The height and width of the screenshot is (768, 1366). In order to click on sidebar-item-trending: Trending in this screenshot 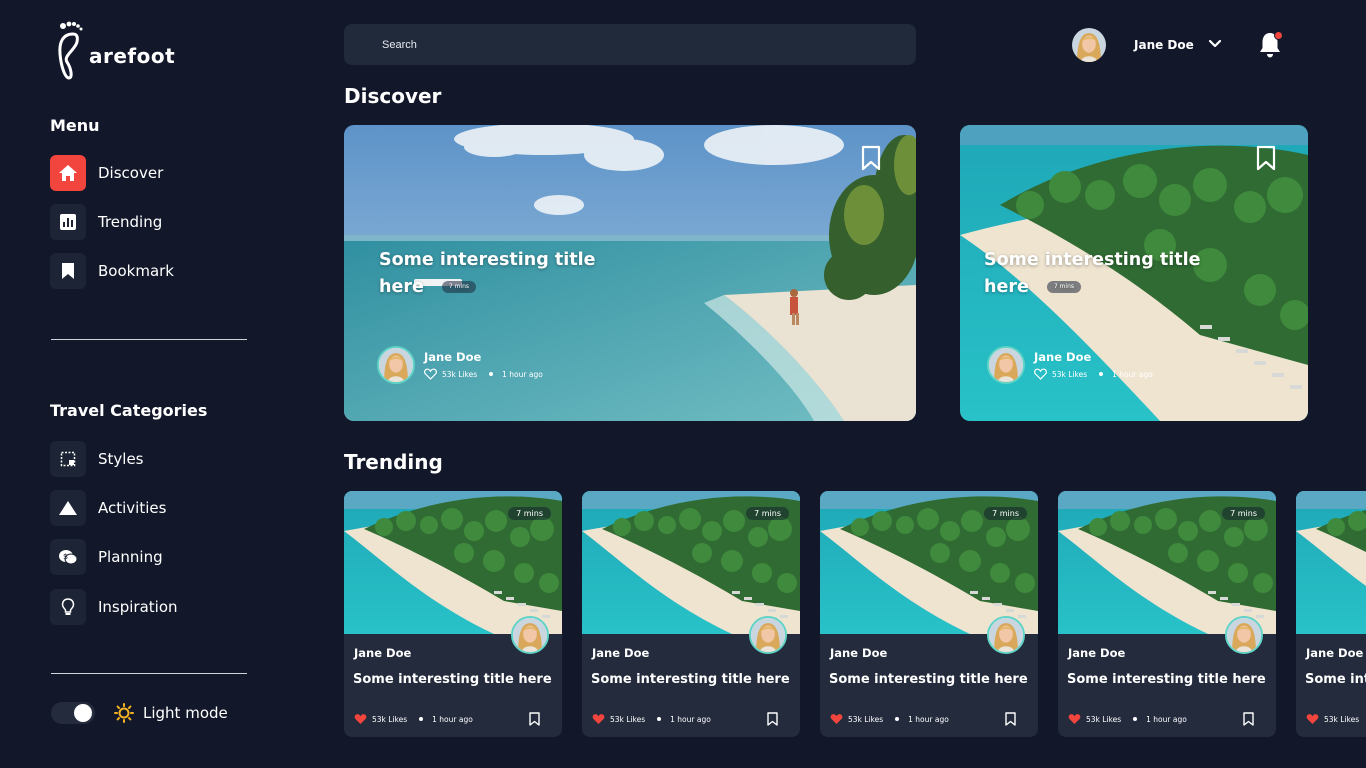, I will do `click(106, 222)`.